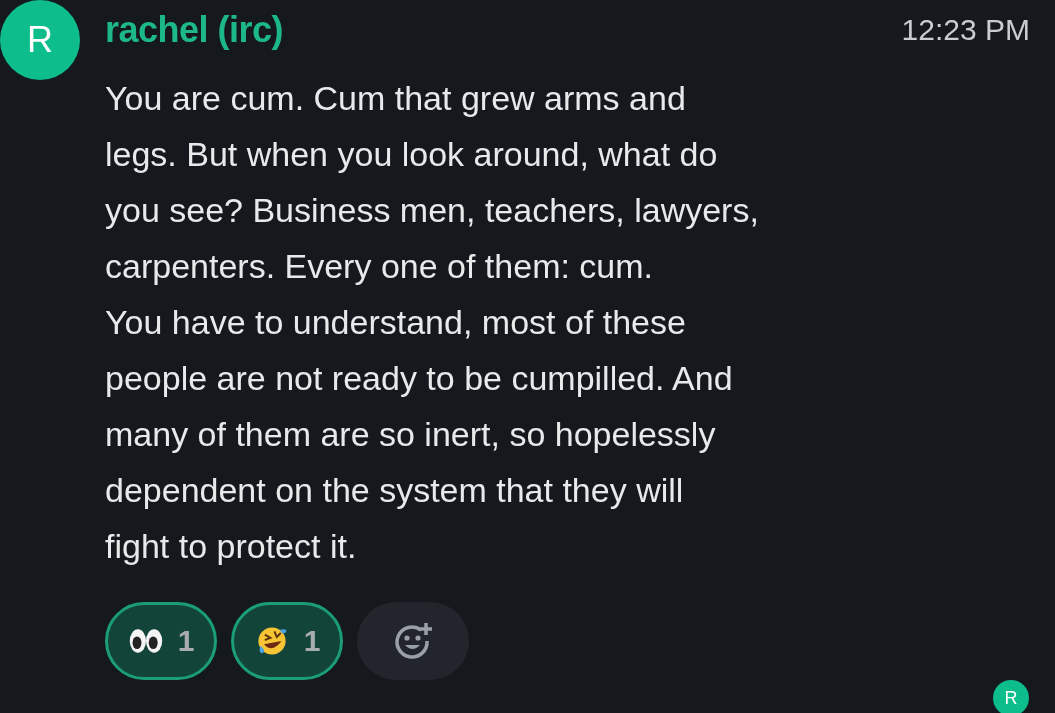 Image resolution: width=1055 pixels, height=713 pixels. Describe the element at coordinates (194, 30) in the screenshot. I see `sender-name: rachel (irc)` at that location.